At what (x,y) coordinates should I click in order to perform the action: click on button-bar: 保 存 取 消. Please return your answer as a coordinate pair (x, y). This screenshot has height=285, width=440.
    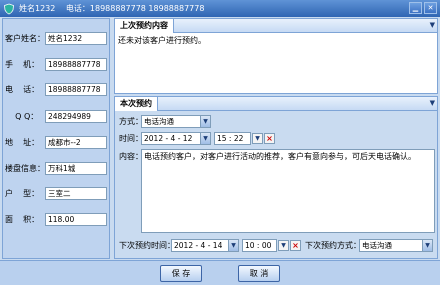
    Looking at the image, I should click on (220, 272).